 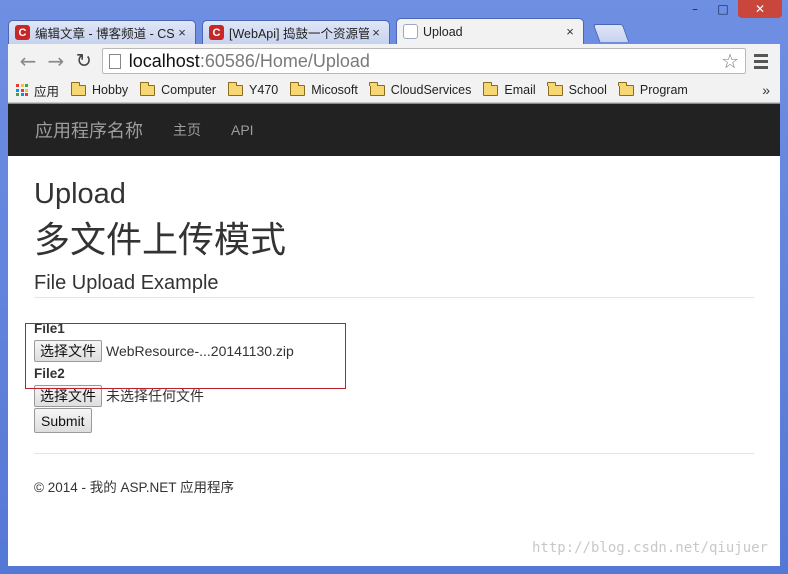 What do you see at coordinates (611, 33) in the screenshot?
I see `new-tab-button` at bounding box center [611, 33].